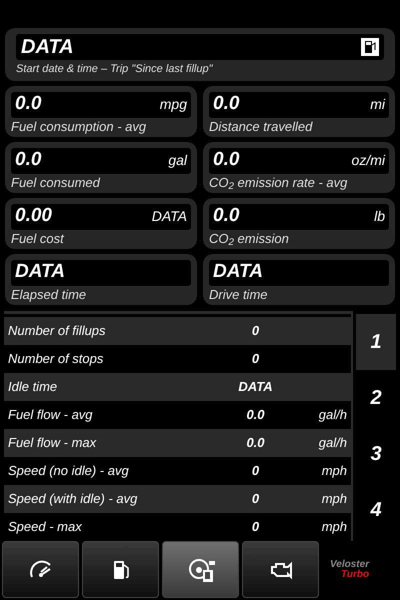 Image resolution: width=400 pixels, height=600 pixels. Describe the element at coordinates (53, 443) in the screenshot. I see `row-label: Fuel flow - max` at that location.